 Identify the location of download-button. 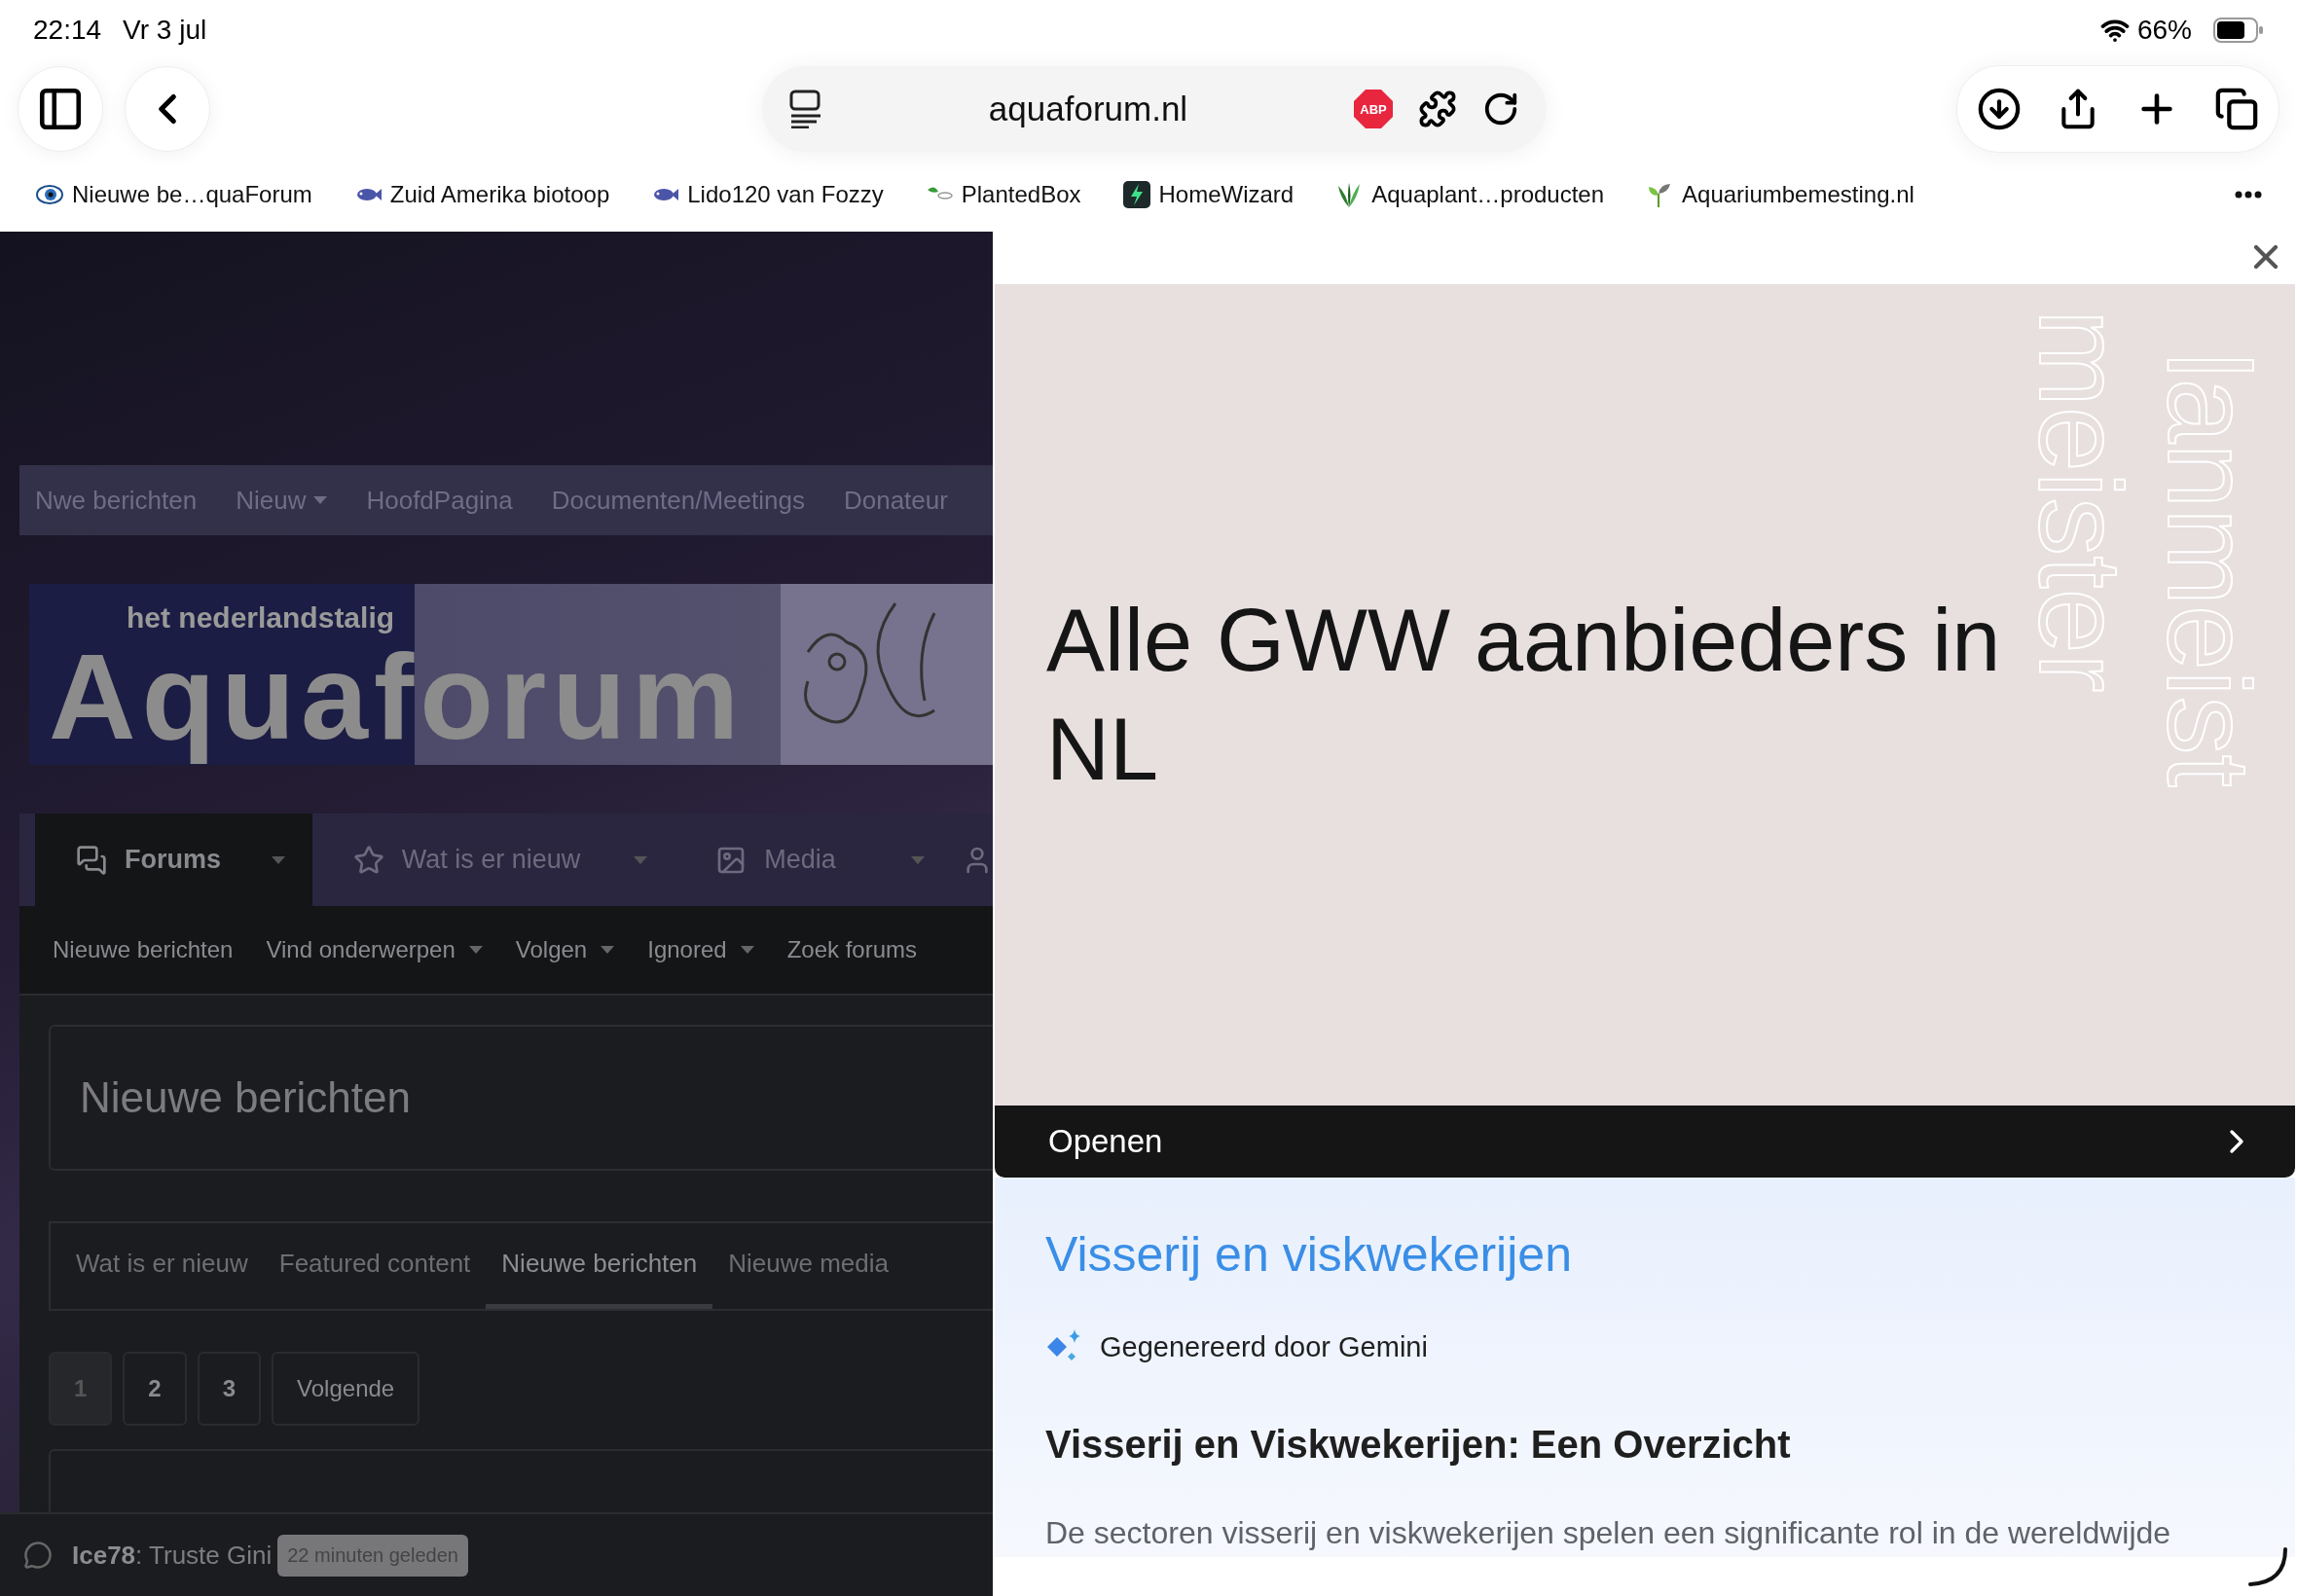
(1999, 109).